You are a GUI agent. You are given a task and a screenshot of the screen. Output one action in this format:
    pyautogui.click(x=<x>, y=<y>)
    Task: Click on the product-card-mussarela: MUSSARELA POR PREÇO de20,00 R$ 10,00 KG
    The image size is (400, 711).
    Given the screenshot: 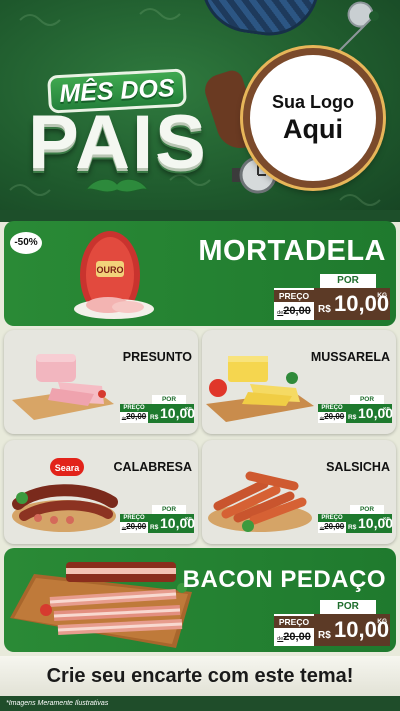 What is the action you would take?
    pyautogui.click(x=299, y=382)
    